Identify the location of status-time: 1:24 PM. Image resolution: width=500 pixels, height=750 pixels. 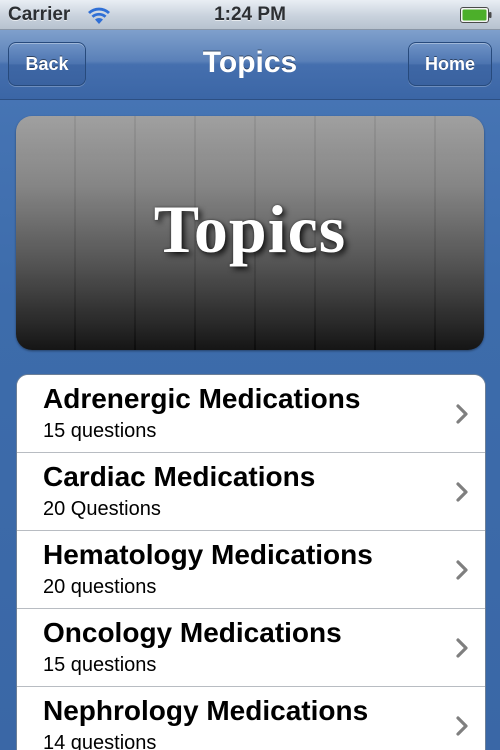
(250, 14).